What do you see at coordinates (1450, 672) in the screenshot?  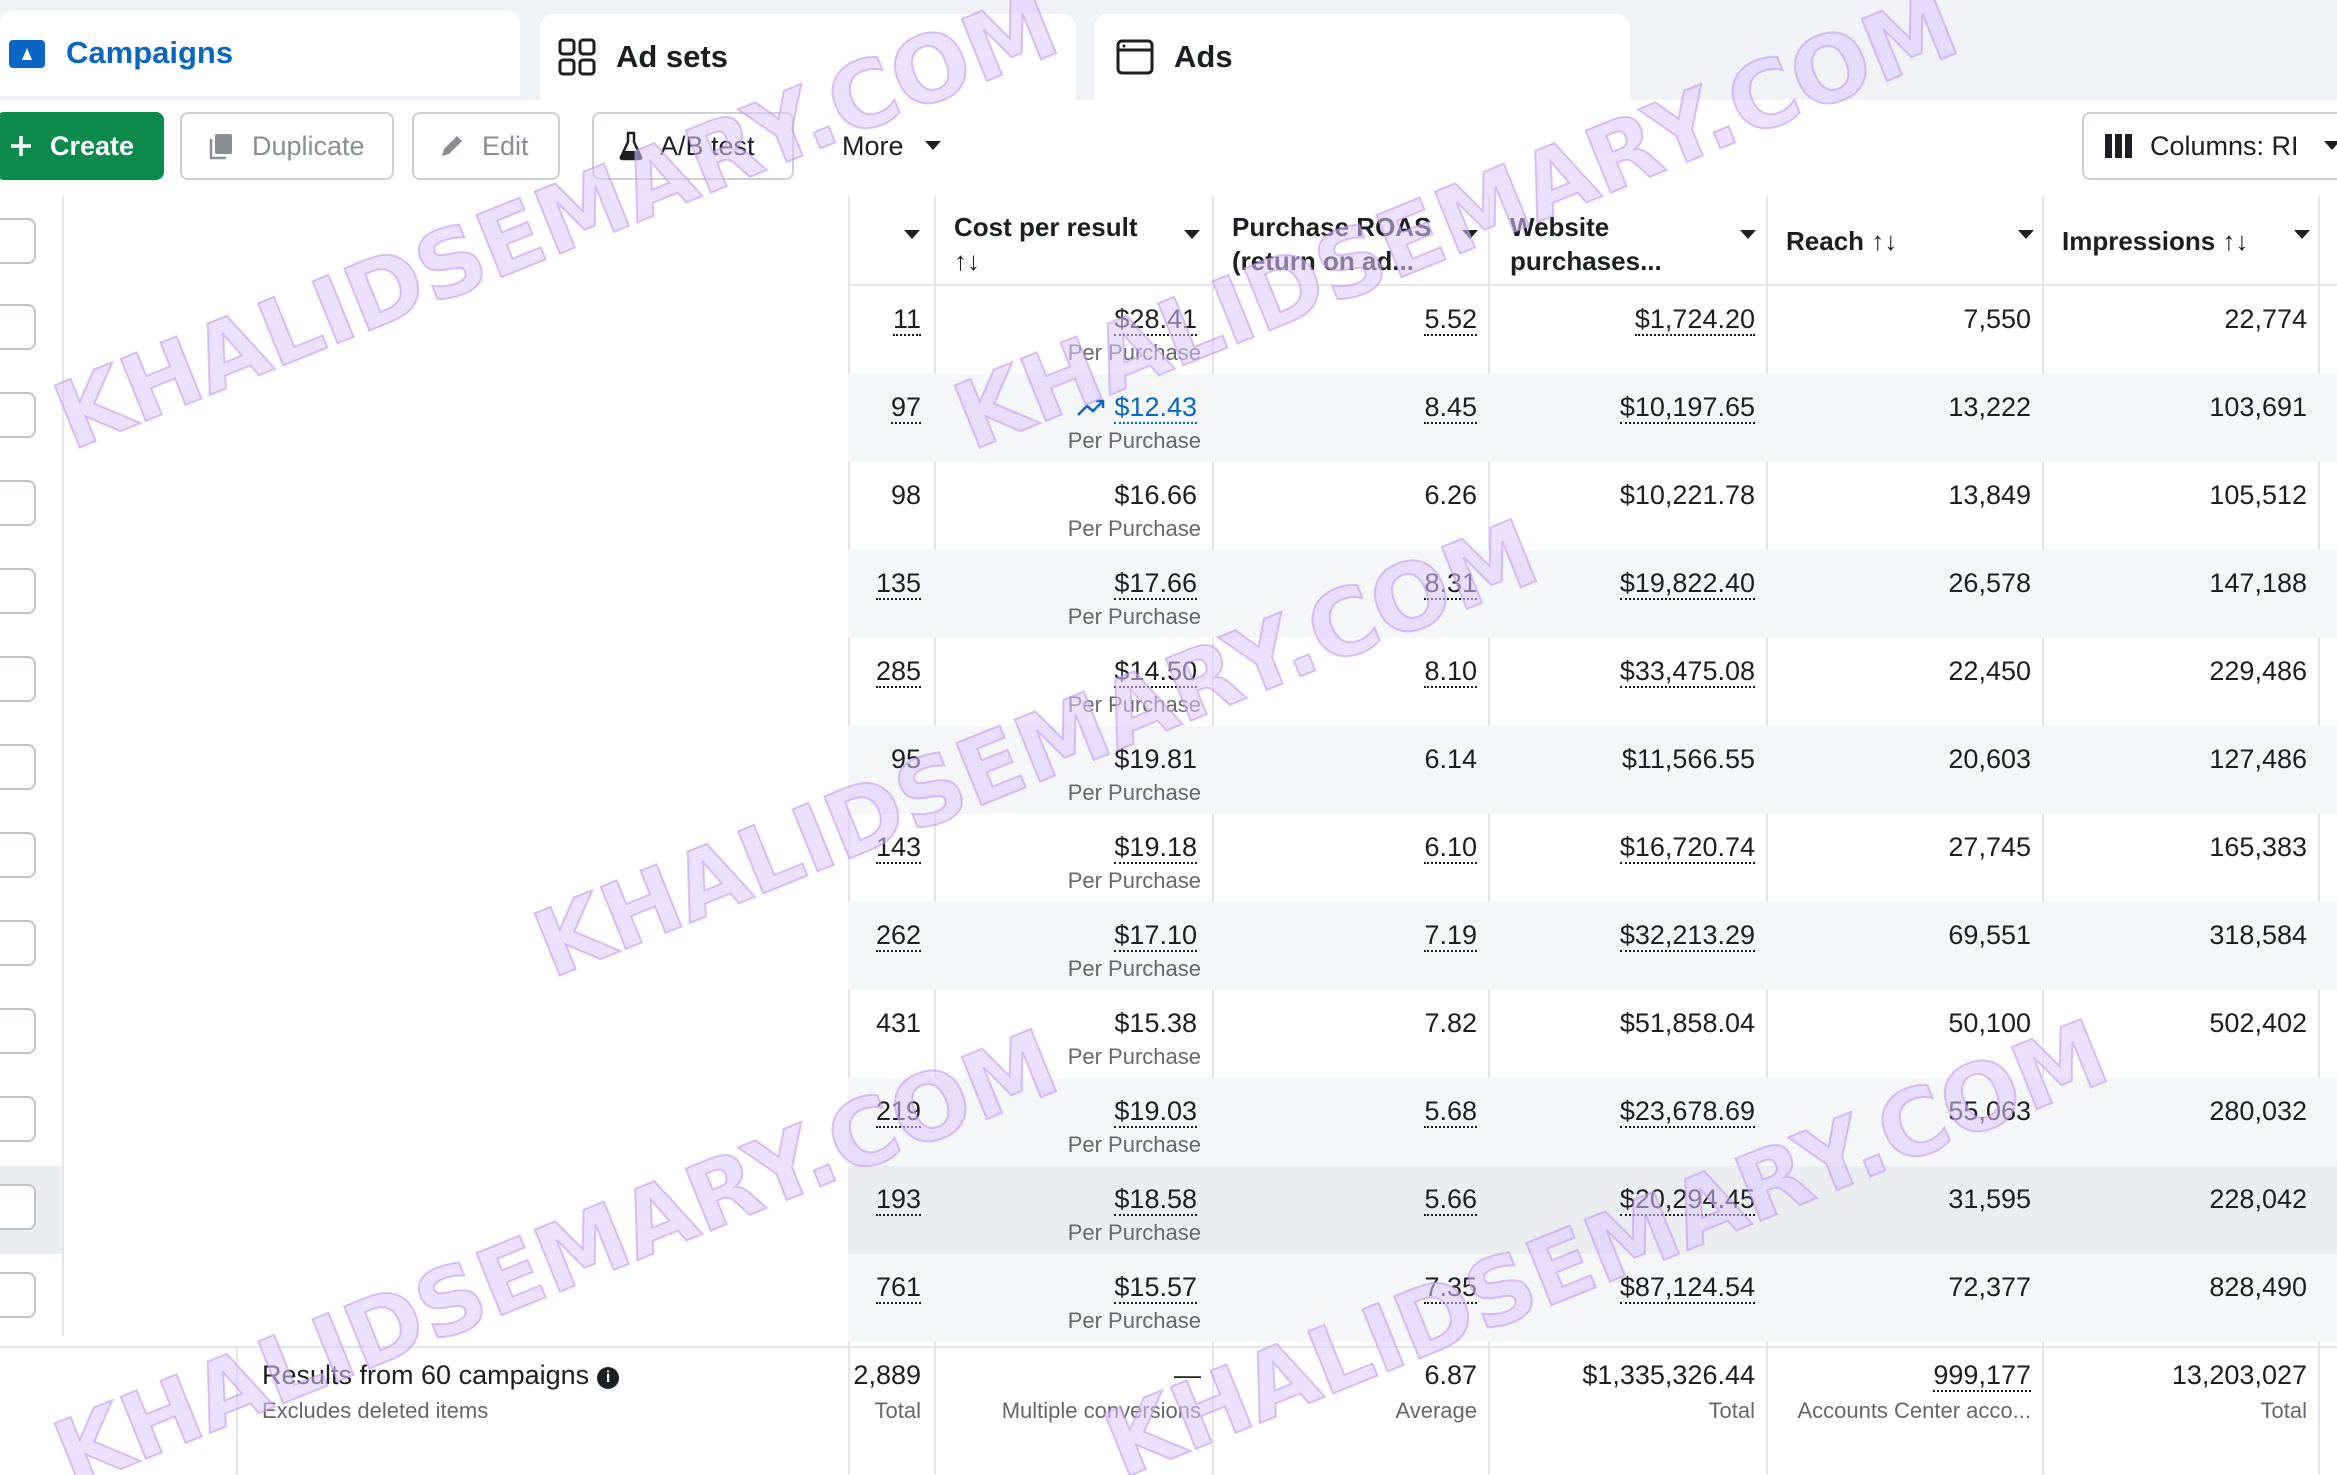 I see `cell-roas: 8.10` at bounding box center [1450, 672].